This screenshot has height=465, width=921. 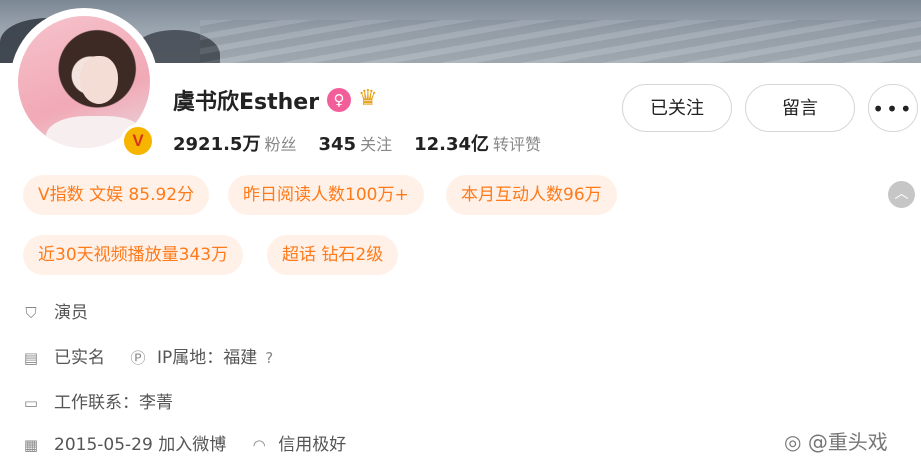 I want to click on tag-monthly-interactions: 本月互动人数96万, so click(x=531, y=195).